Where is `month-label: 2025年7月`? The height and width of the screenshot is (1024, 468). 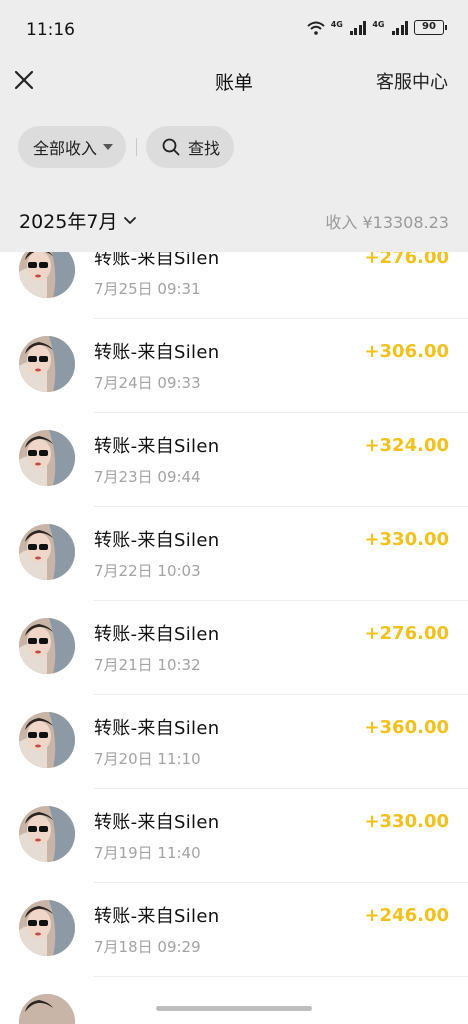 month-label: 2025年7月 is located at coordinates (68, 222).